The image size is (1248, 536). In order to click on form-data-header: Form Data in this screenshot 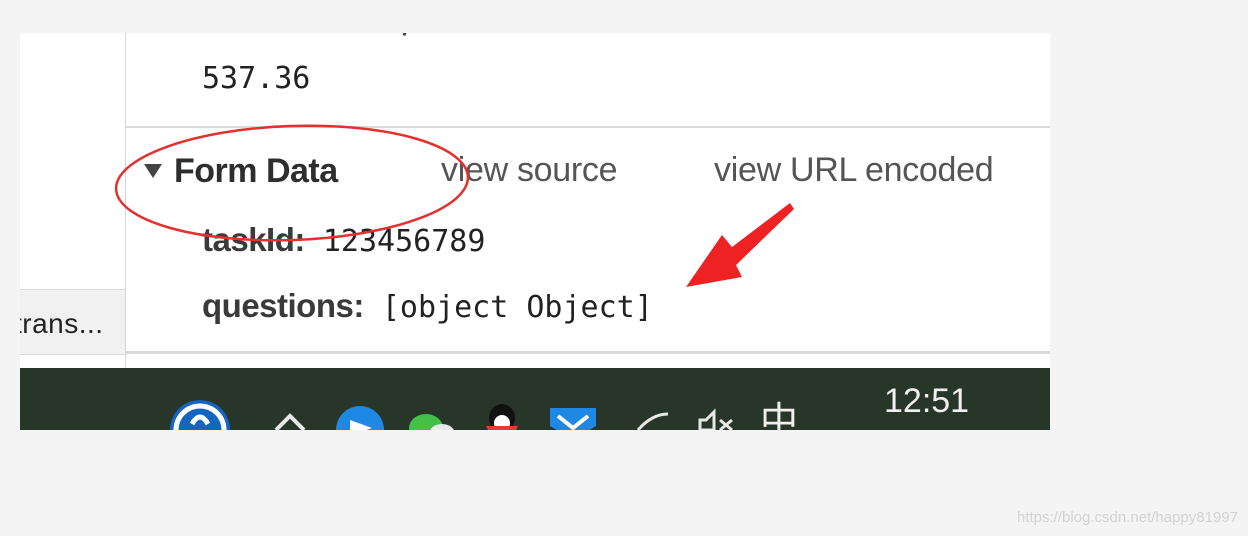, I will do `click(241, 171)`.